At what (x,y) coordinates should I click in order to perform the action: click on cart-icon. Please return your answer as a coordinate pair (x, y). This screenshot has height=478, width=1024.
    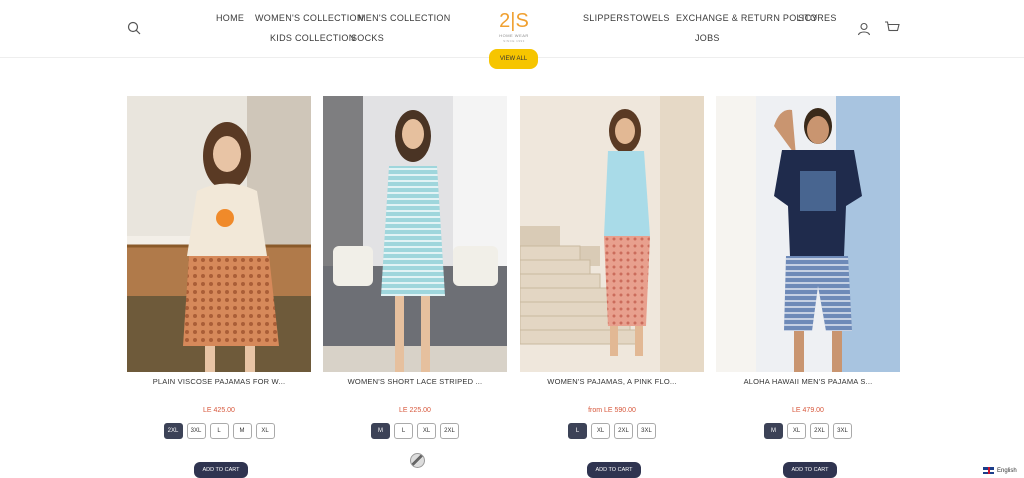
    Looking at the image, I should click on (892, 28).